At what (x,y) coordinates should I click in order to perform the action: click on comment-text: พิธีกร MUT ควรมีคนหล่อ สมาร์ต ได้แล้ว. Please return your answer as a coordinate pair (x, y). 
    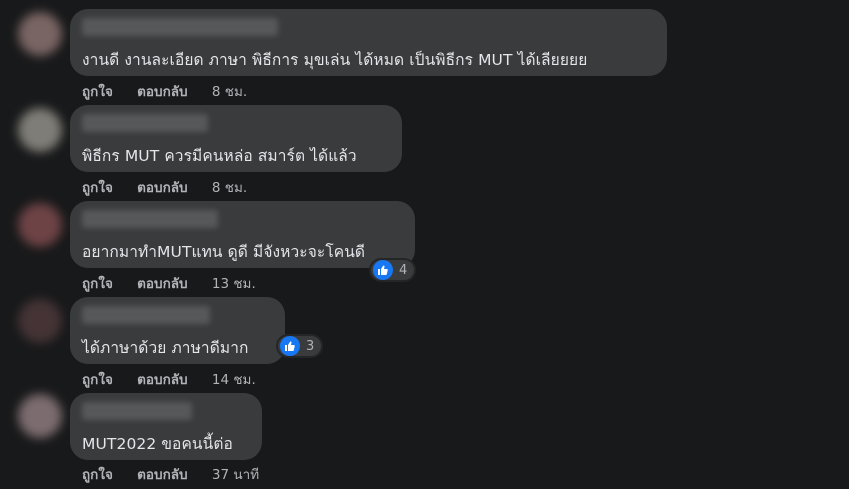
    Looking at the image, I should click on (219, 156).